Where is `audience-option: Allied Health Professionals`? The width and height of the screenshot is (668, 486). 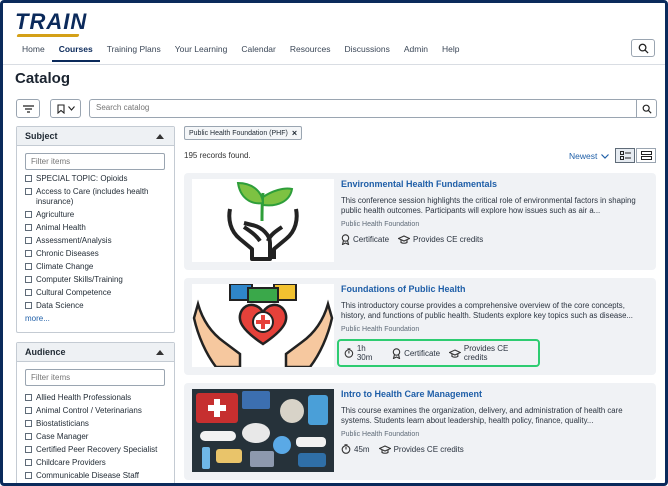 audience-option: Allied Health Professionals is located at coordinates (95, 398).